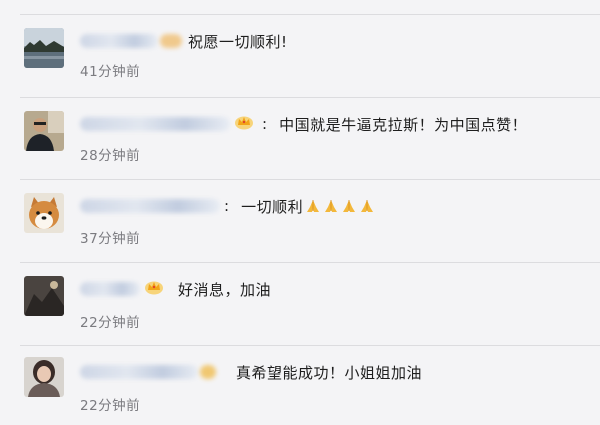  I want to click on comment-time: 41分钟前, so click(110, 72).